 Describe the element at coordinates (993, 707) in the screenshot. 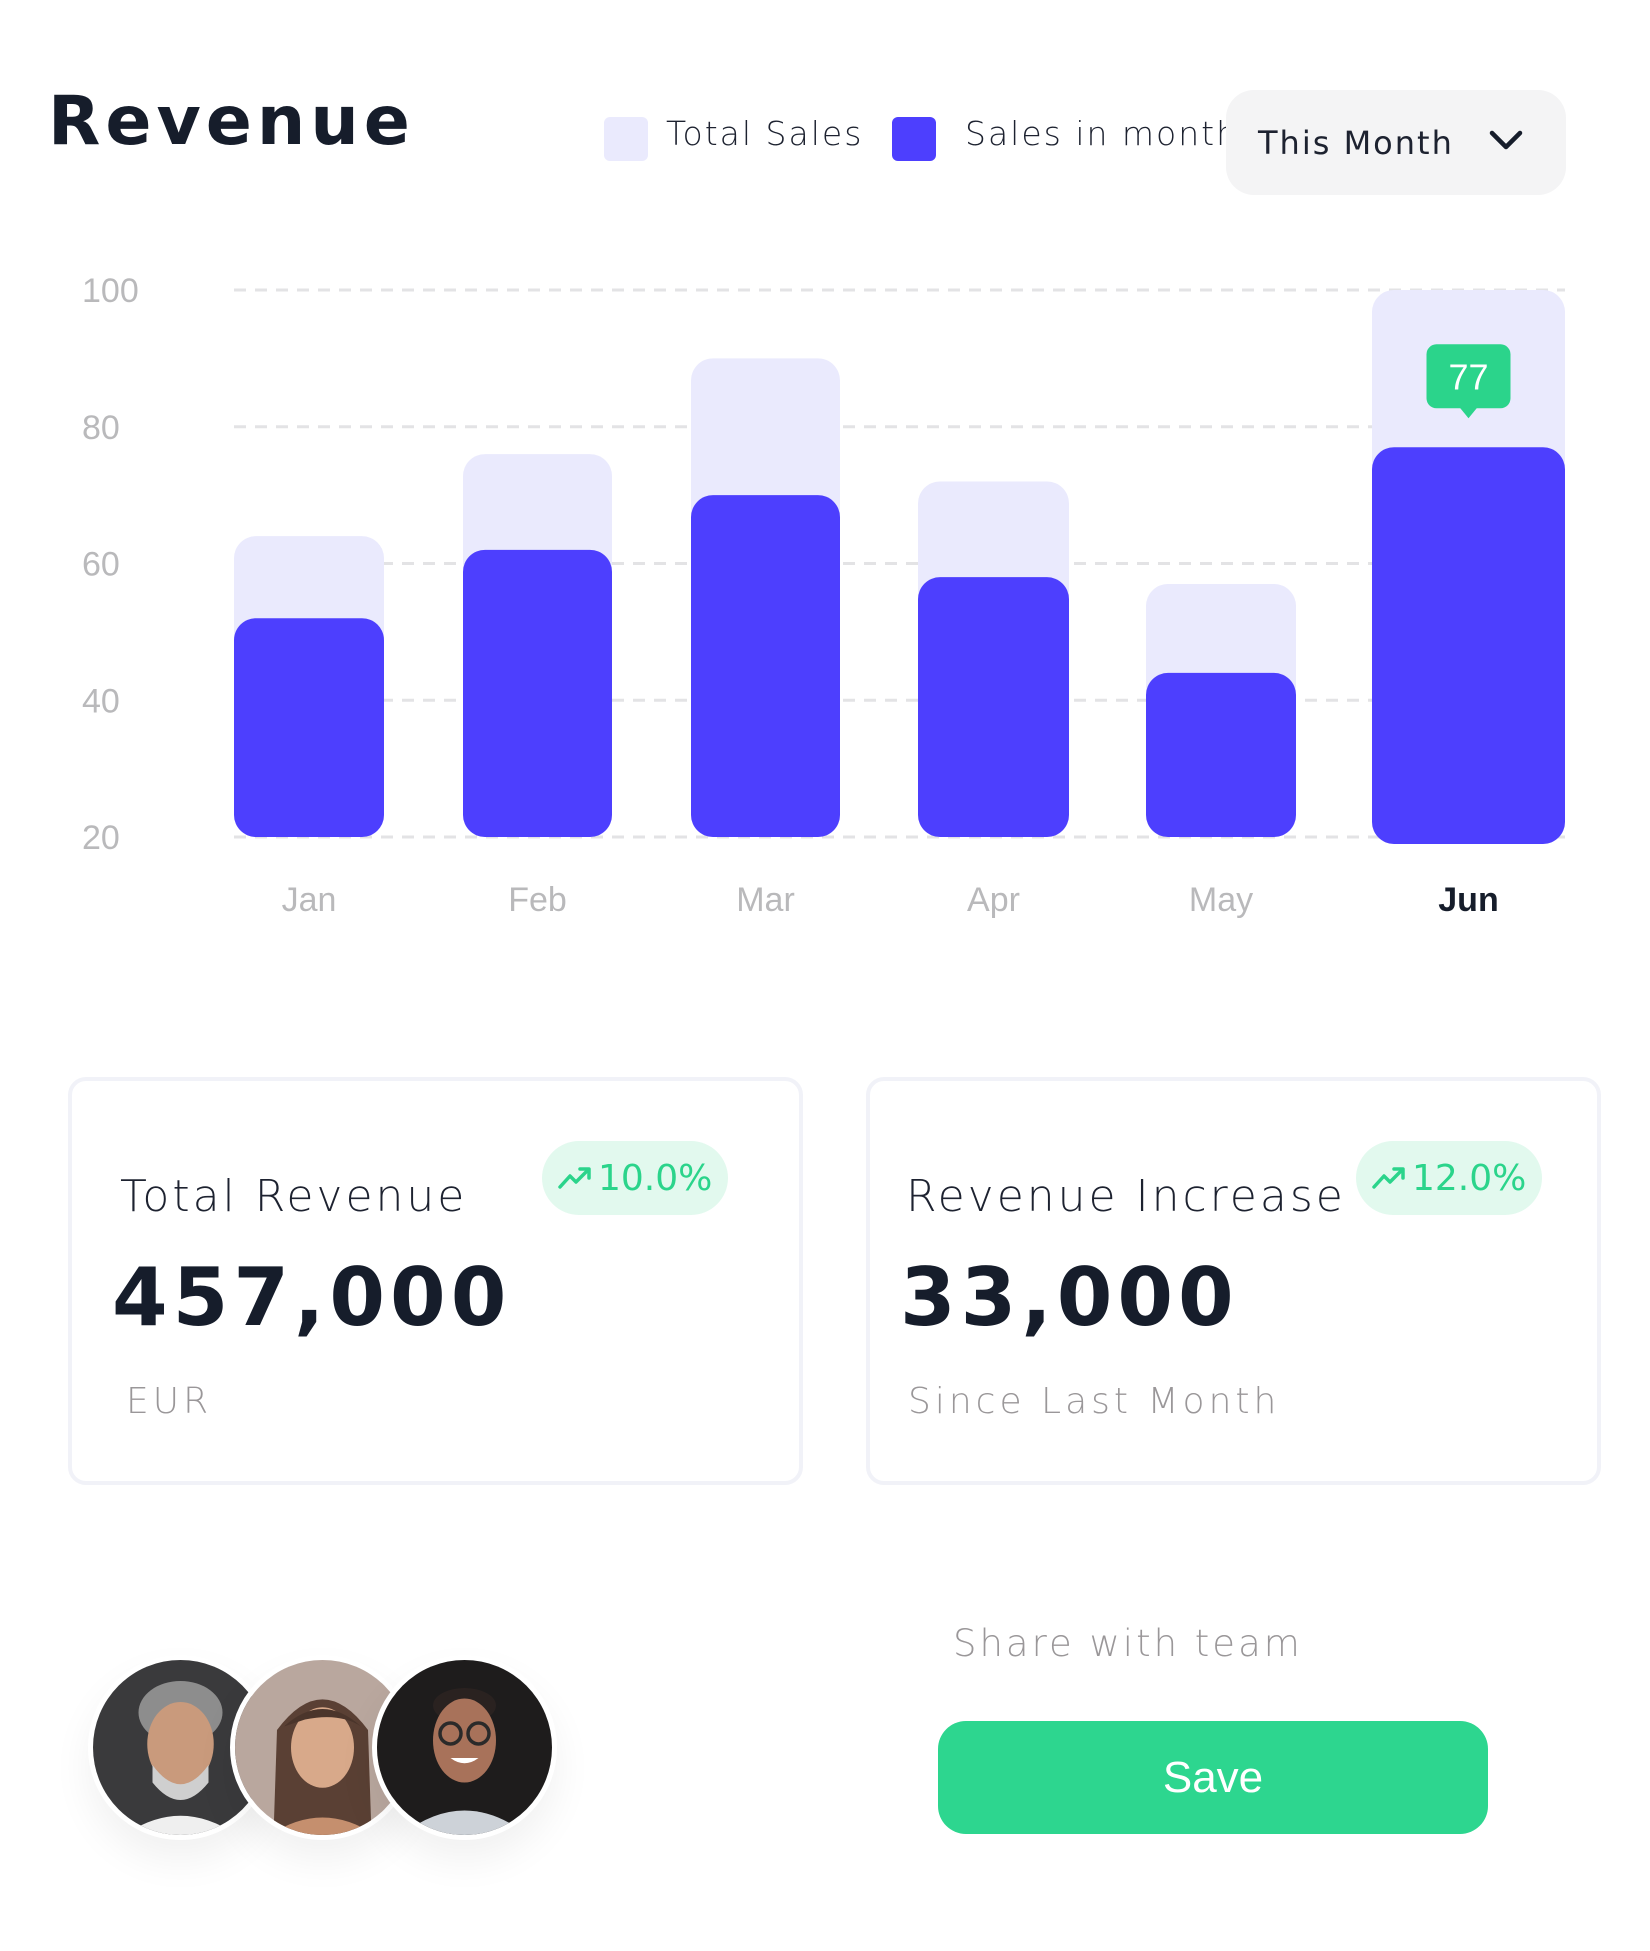

I see `bar-sales-in-month-apr` at that location.